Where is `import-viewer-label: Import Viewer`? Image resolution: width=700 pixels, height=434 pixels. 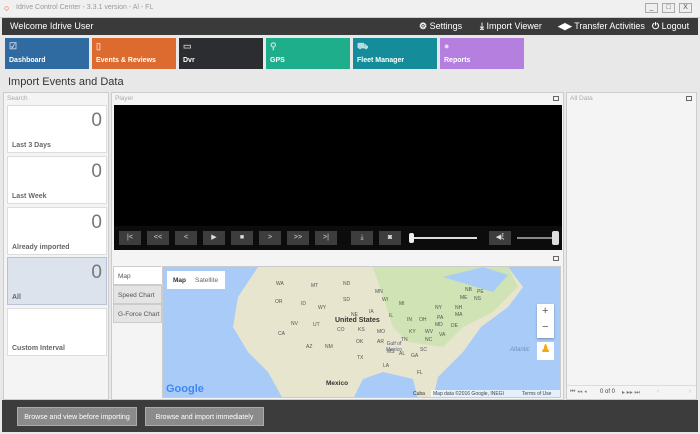
import-viewer-label: Import Viewer is located at coordinates (514, 26).